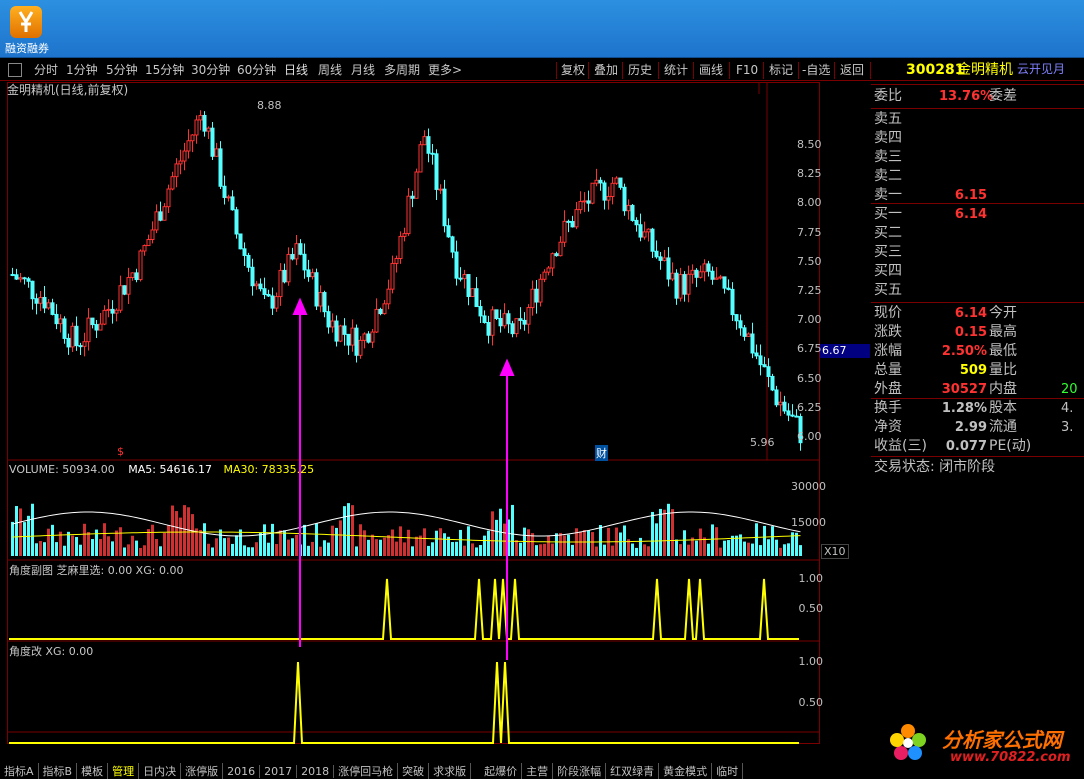 The height and width of the screenshot is (779, 1084). I want to click on watchlist-button: -自选, so click(816, 70).